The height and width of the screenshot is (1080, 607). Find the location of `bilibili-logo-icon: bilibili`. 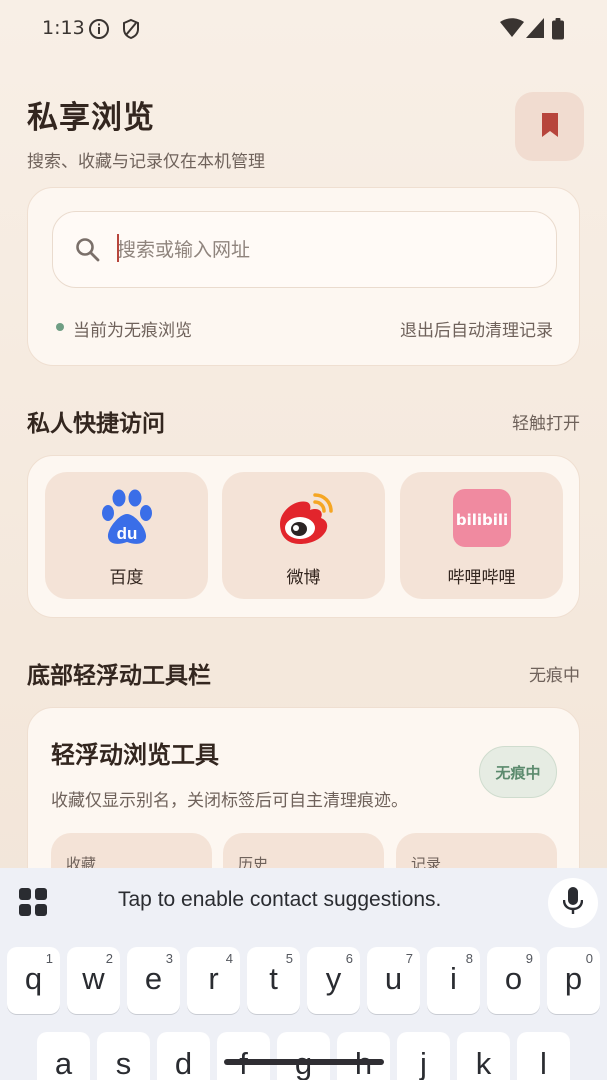

bilibili-logo-icon: bilibili is located at coordinates (482, 518).